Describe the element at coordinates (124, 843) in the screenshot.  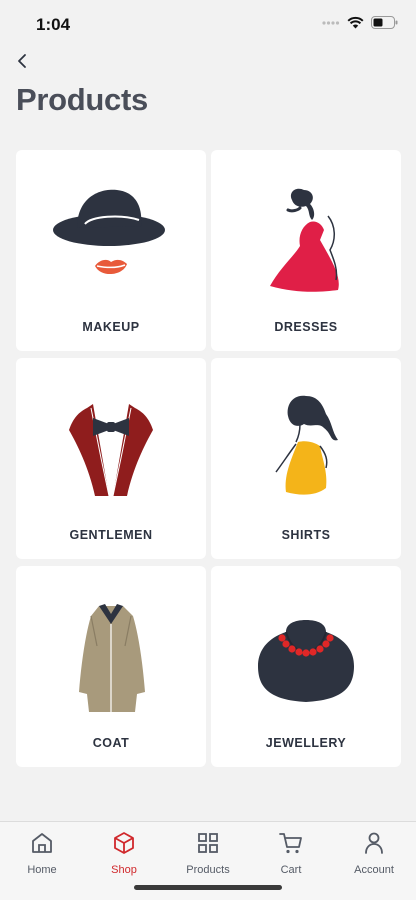
I see `cube-icon` at that location.